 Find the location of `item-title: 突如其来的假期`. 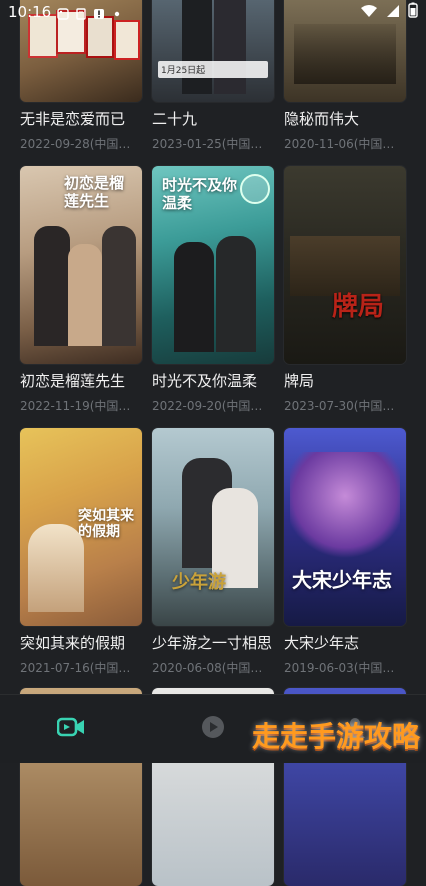

item-title: 突如其来的假期 is located at coordinates (81, 642).